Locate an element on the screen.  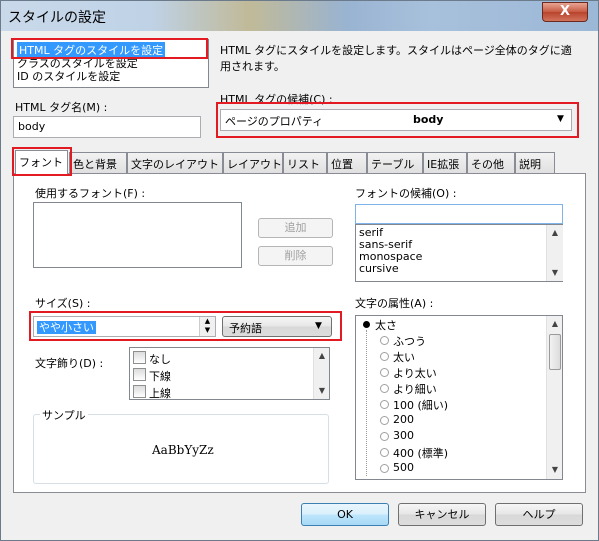
used-font-label: 使用するフォント(F) : is located at coordinates (90, 193).